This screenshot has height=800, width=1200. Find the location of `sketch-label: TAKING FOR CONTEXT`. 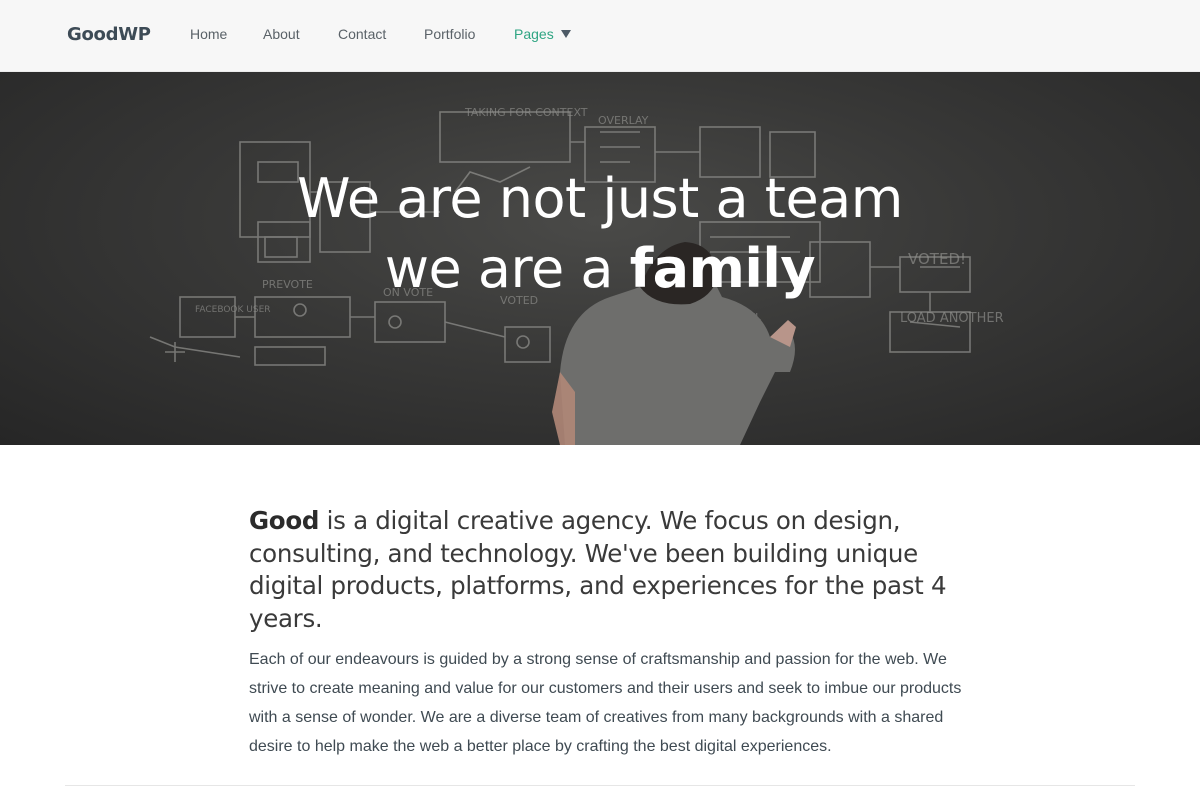

sketch-label: TAKING FOR CONTEXT is located at coordinates (526, 112).